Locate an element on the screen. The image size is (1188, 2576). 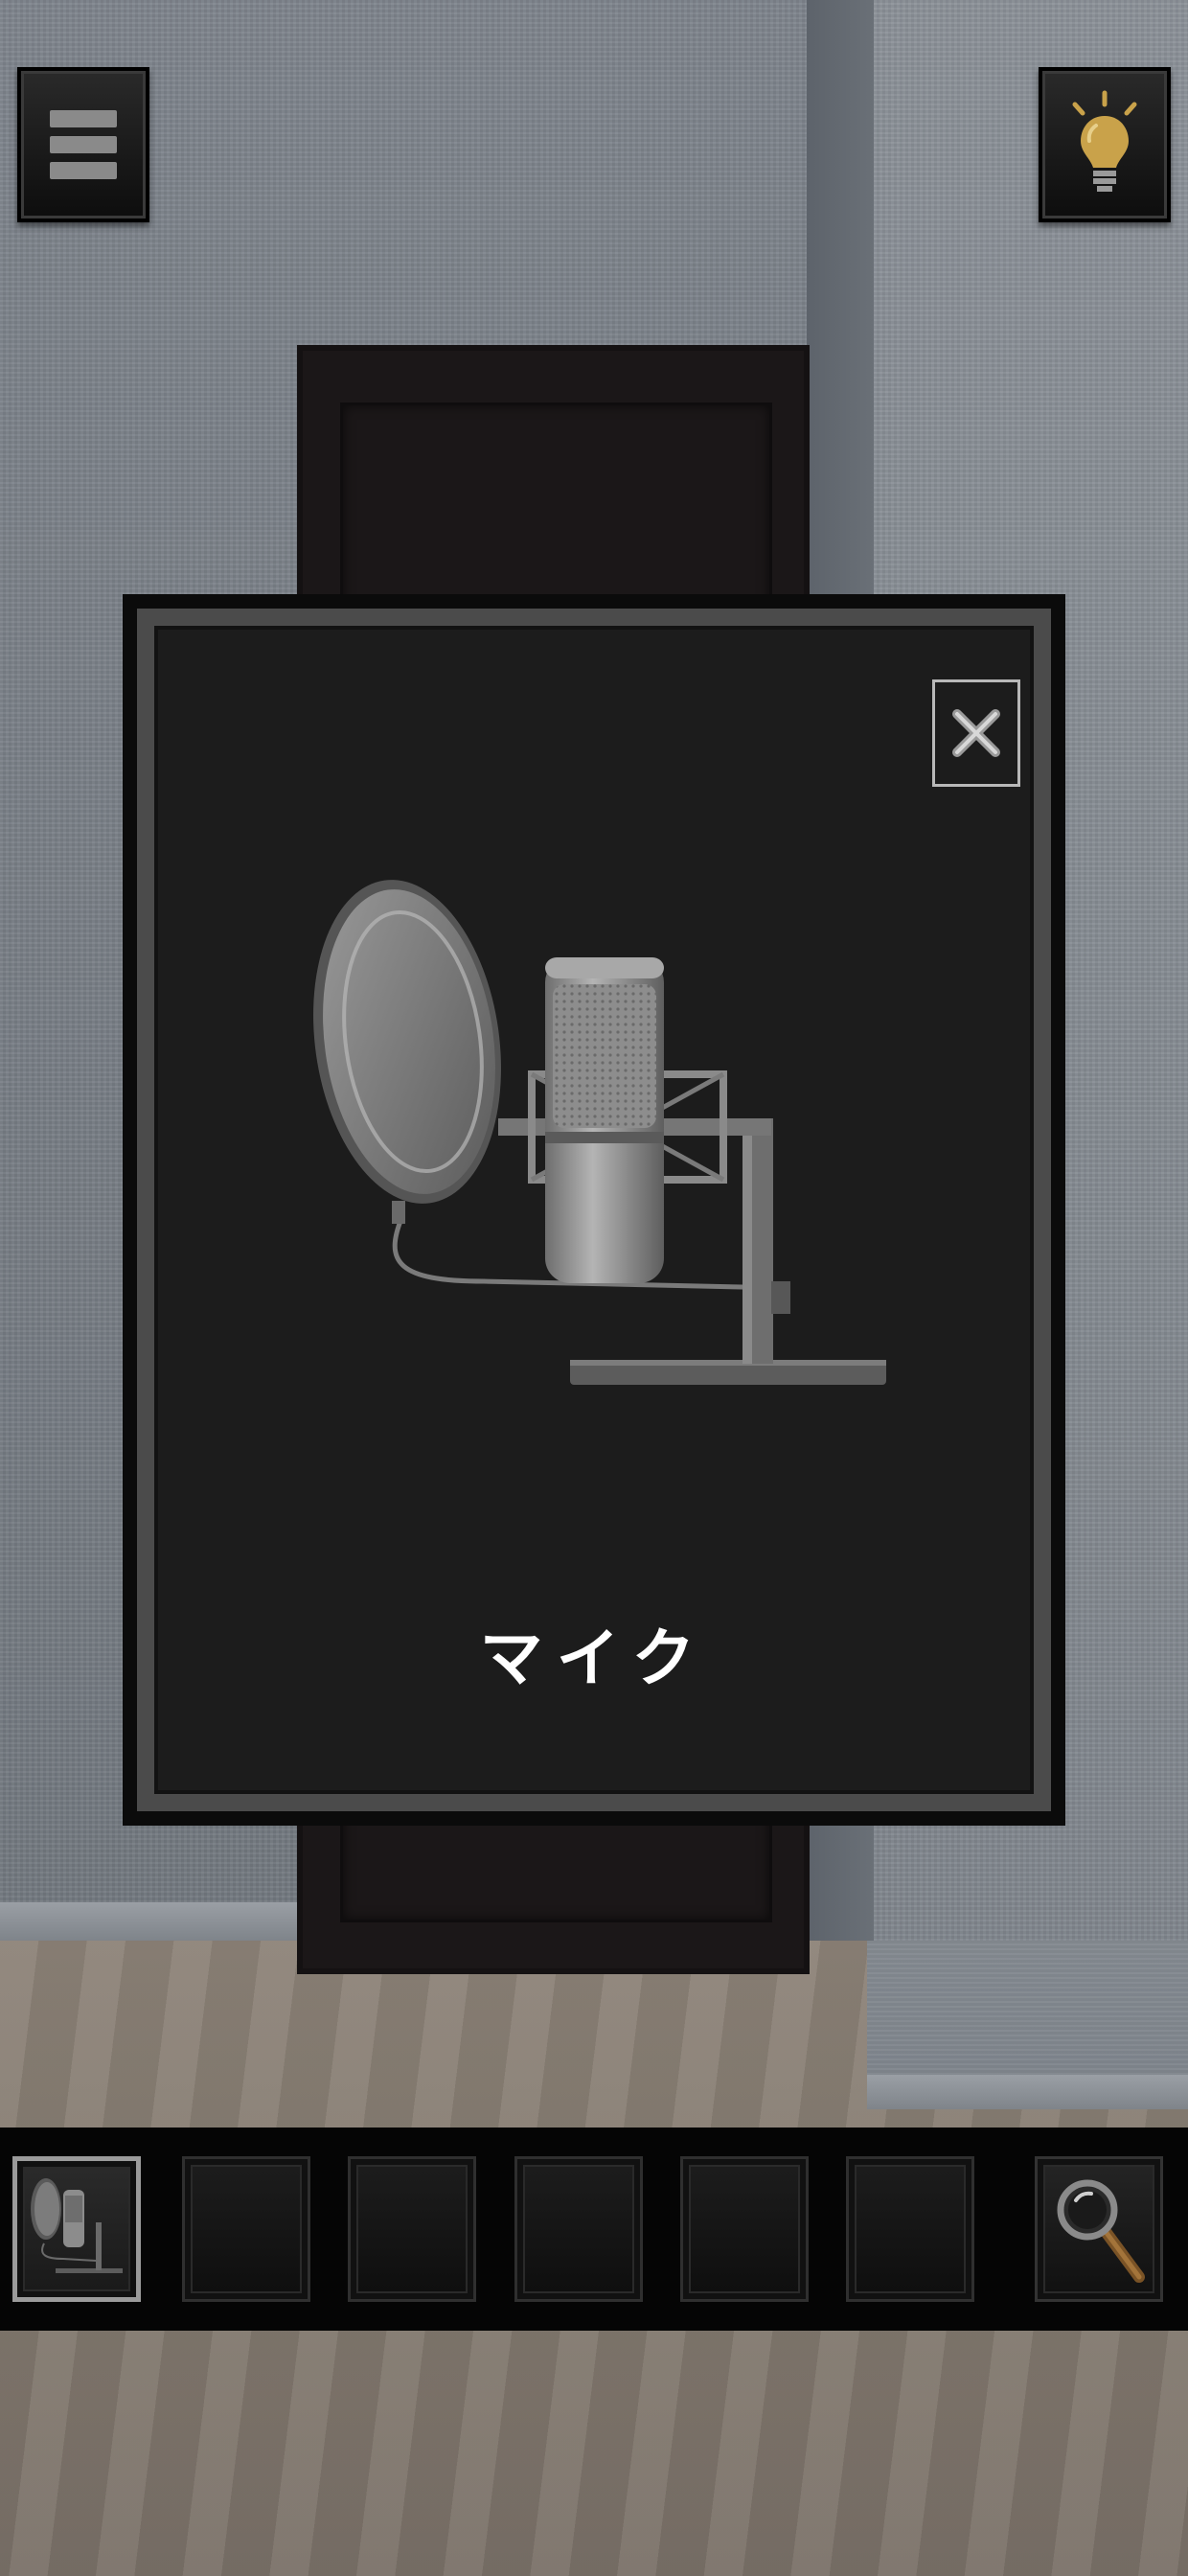
menu-button is located at coordinates (83, 144).